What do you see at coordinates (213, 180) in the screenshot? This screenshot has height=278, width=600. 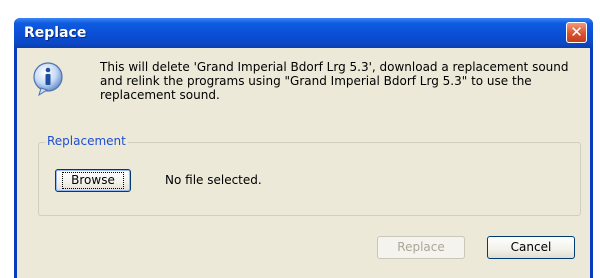 I see `file-status: No file selected.` at bounding box center [213, 180].